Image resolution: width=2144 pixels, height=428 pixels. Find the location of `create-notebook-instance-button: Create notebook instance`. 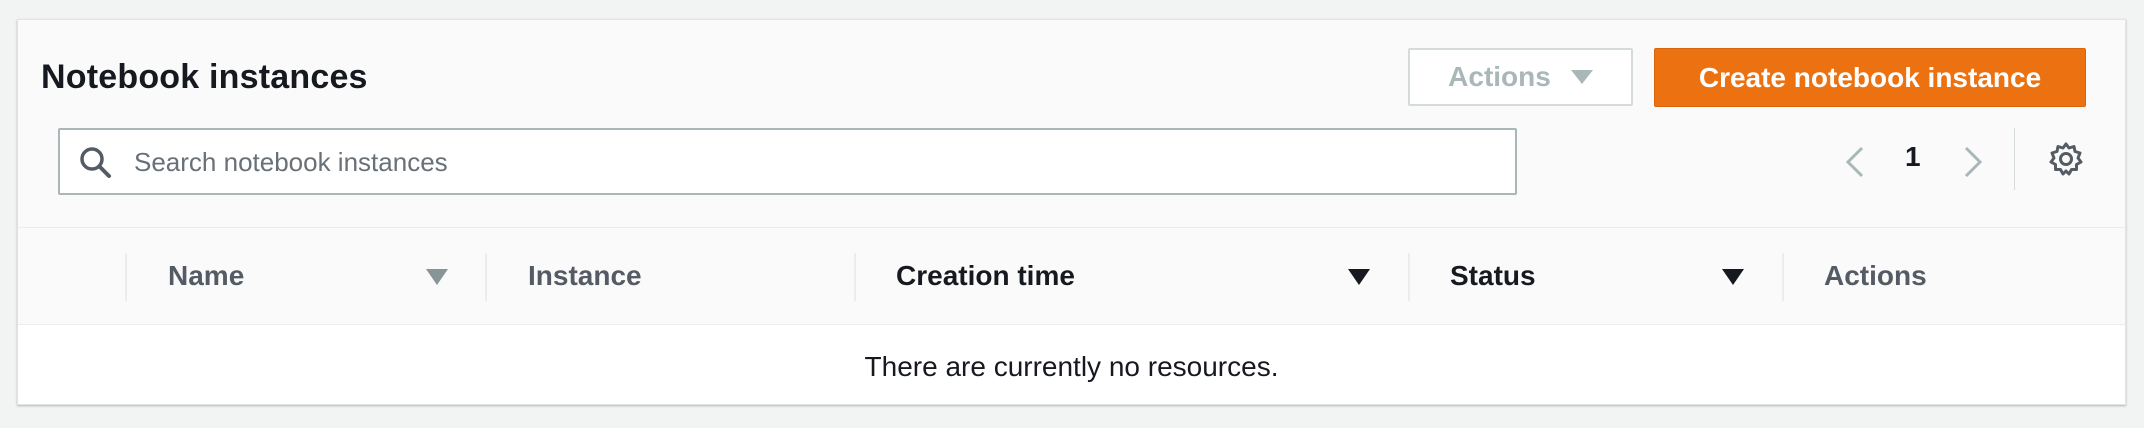

create-notebook-instance-button: Create notebook instance is located at coordinates (1870, 77).